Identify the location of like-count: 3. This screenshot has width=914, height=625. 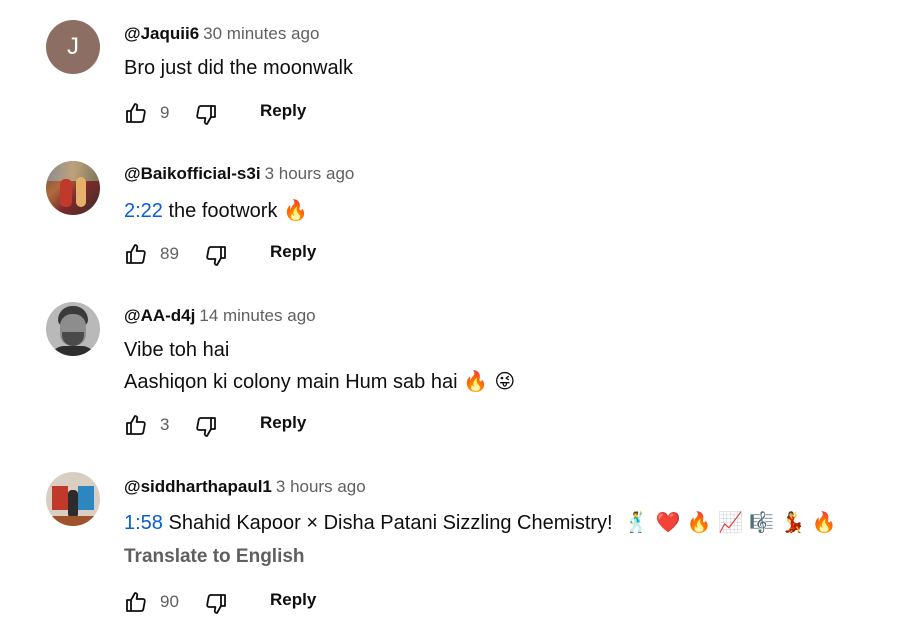
(165, 424).